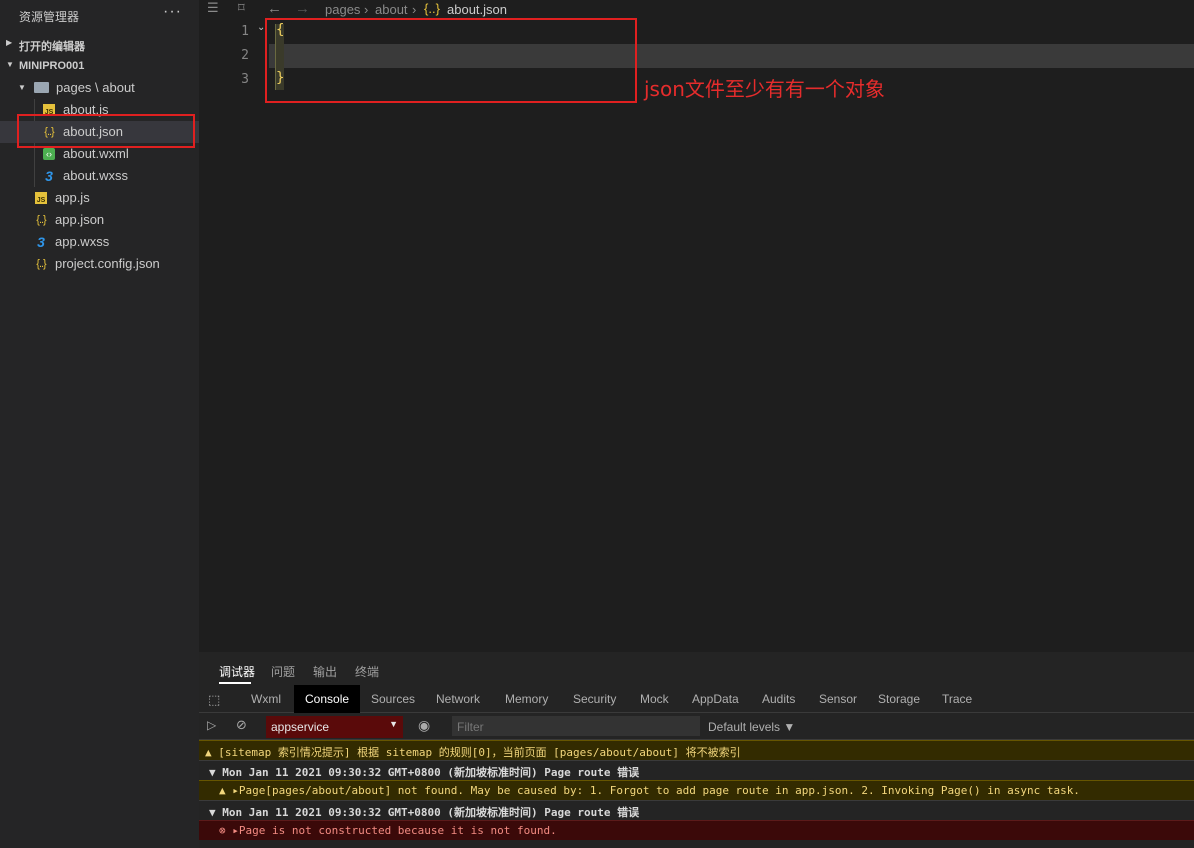 The height and width of the screenshot is (848, 1194). What do you see at coordinates (393, 724) in the screenshot?
I see `dropdown-arrow-icon: ▼` at bounding box center [393, 724].